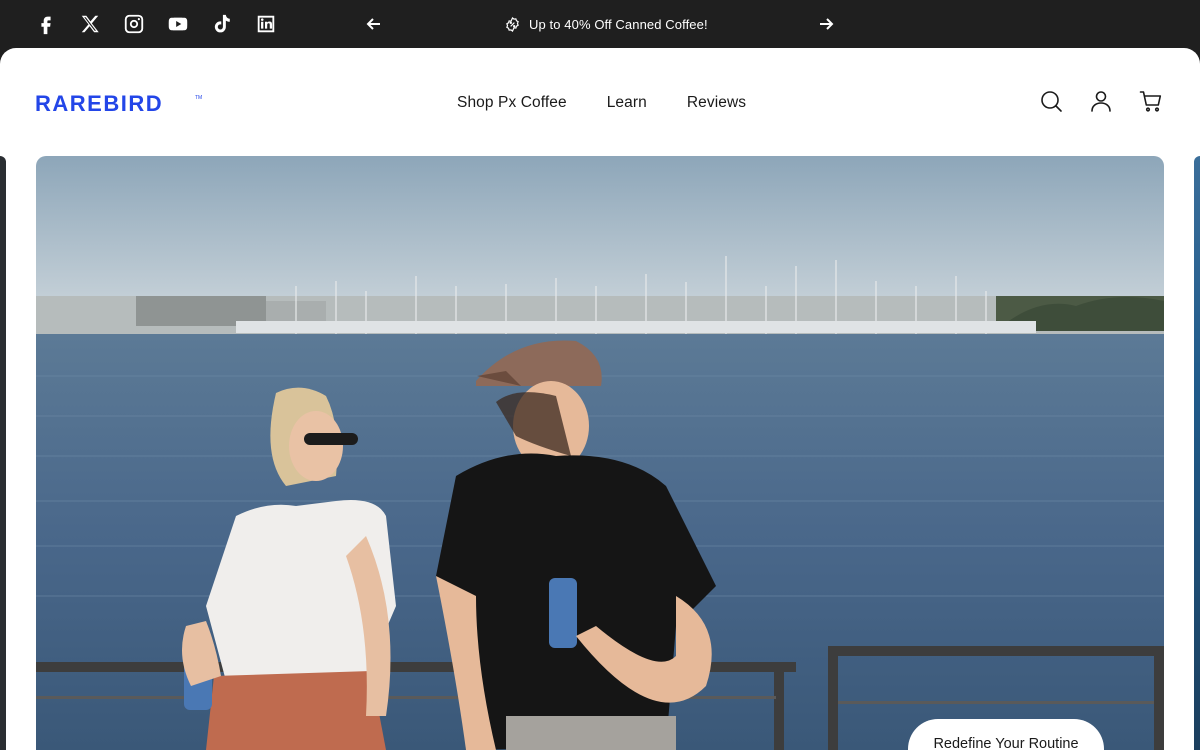 This screenshot has width=1200, height=750. I want to click on svg-text: TM, so click(198, 98).